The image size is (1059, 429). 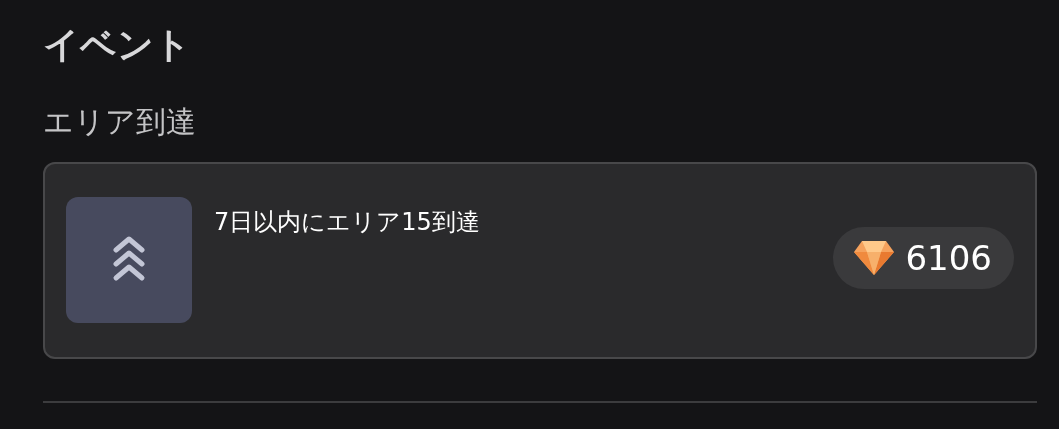 I want to click on achievement-label: 7日以内にエリア15到達, so click(x=347, y=222).